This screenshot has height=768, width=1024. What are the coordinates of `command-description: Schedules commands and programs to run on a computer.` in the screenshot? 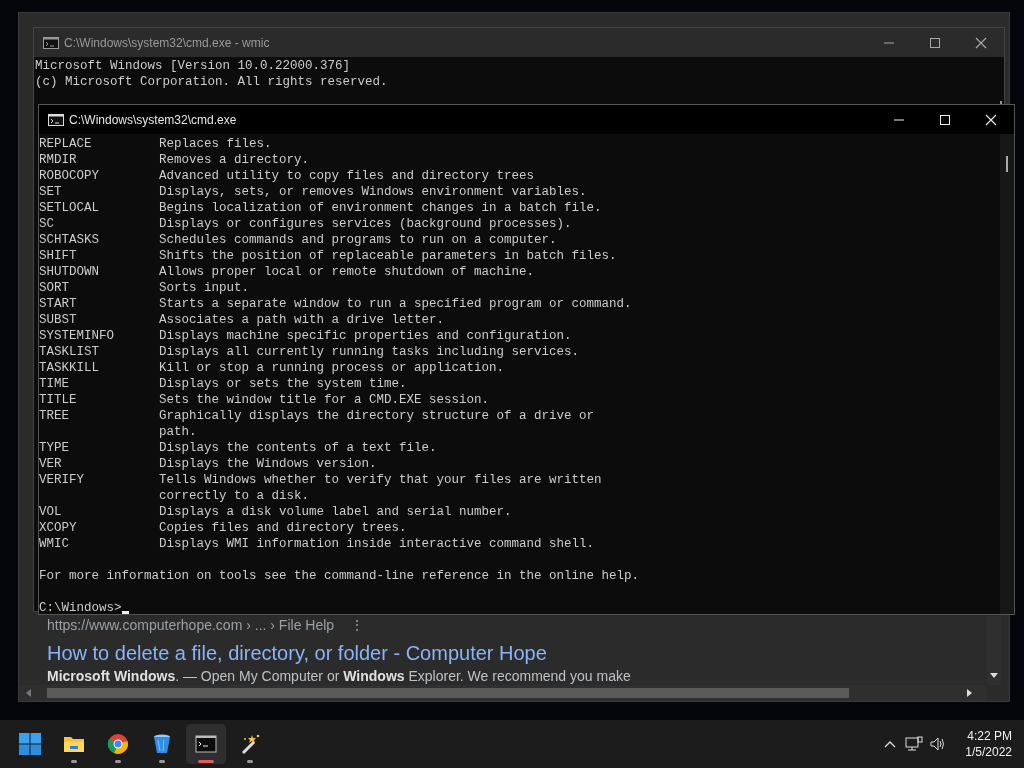 It's located at (358, 240).